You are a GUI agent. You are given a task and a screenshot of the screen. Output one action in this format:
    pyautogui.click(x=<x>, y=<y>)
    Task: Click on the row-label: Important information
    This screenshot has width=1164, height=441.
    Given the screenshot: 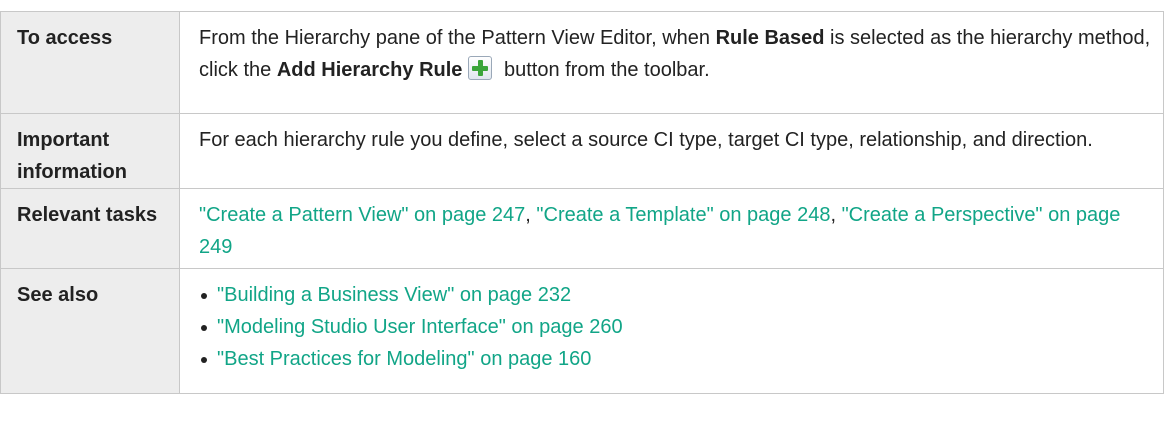 What is the action you would take?
    pyautogui.click(x=90, y=151)
    